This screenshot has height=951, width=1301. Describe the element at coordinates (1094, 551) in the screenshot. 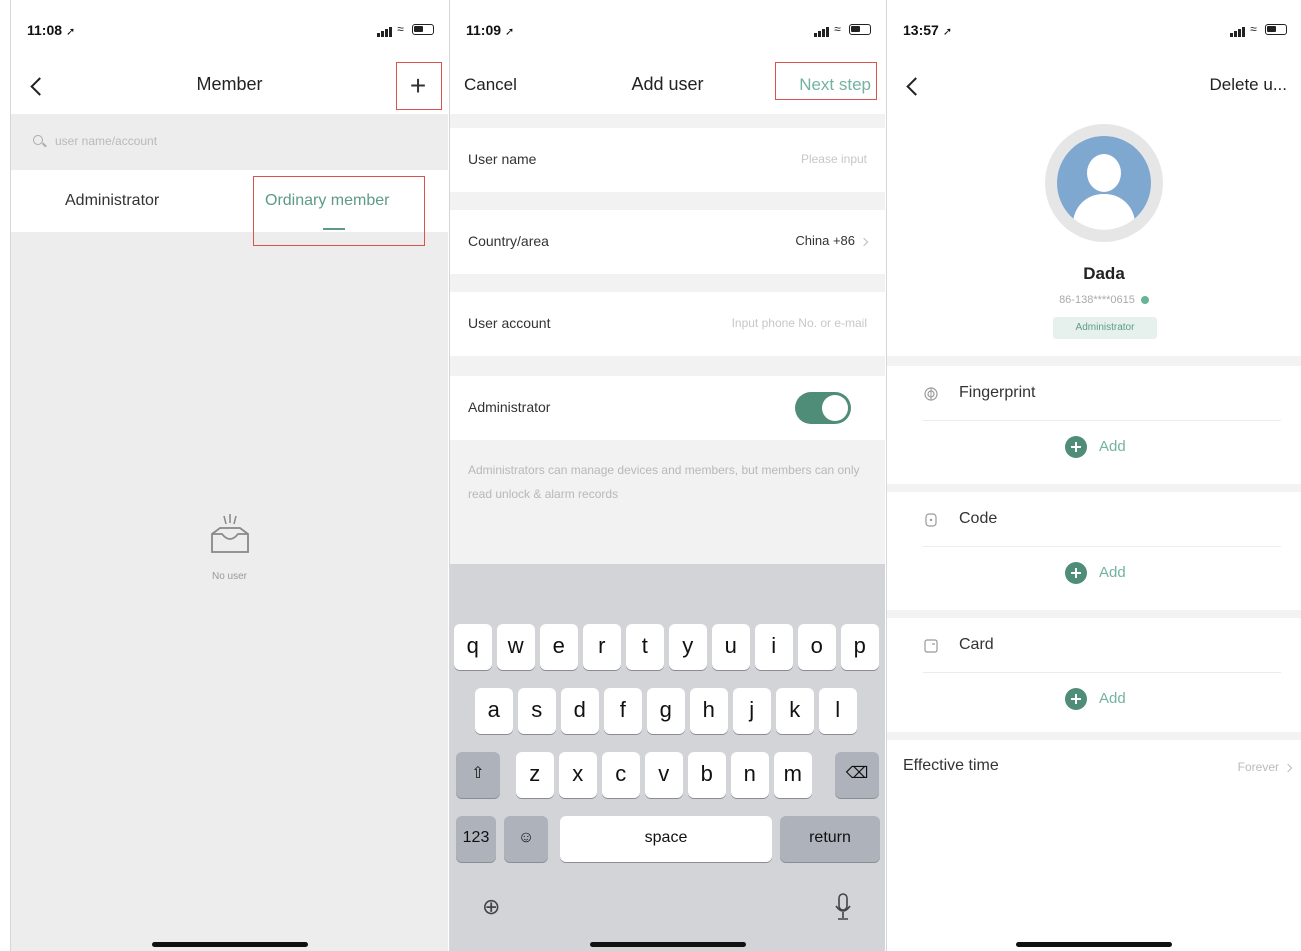

I see `code-section: Code Add` at that location.